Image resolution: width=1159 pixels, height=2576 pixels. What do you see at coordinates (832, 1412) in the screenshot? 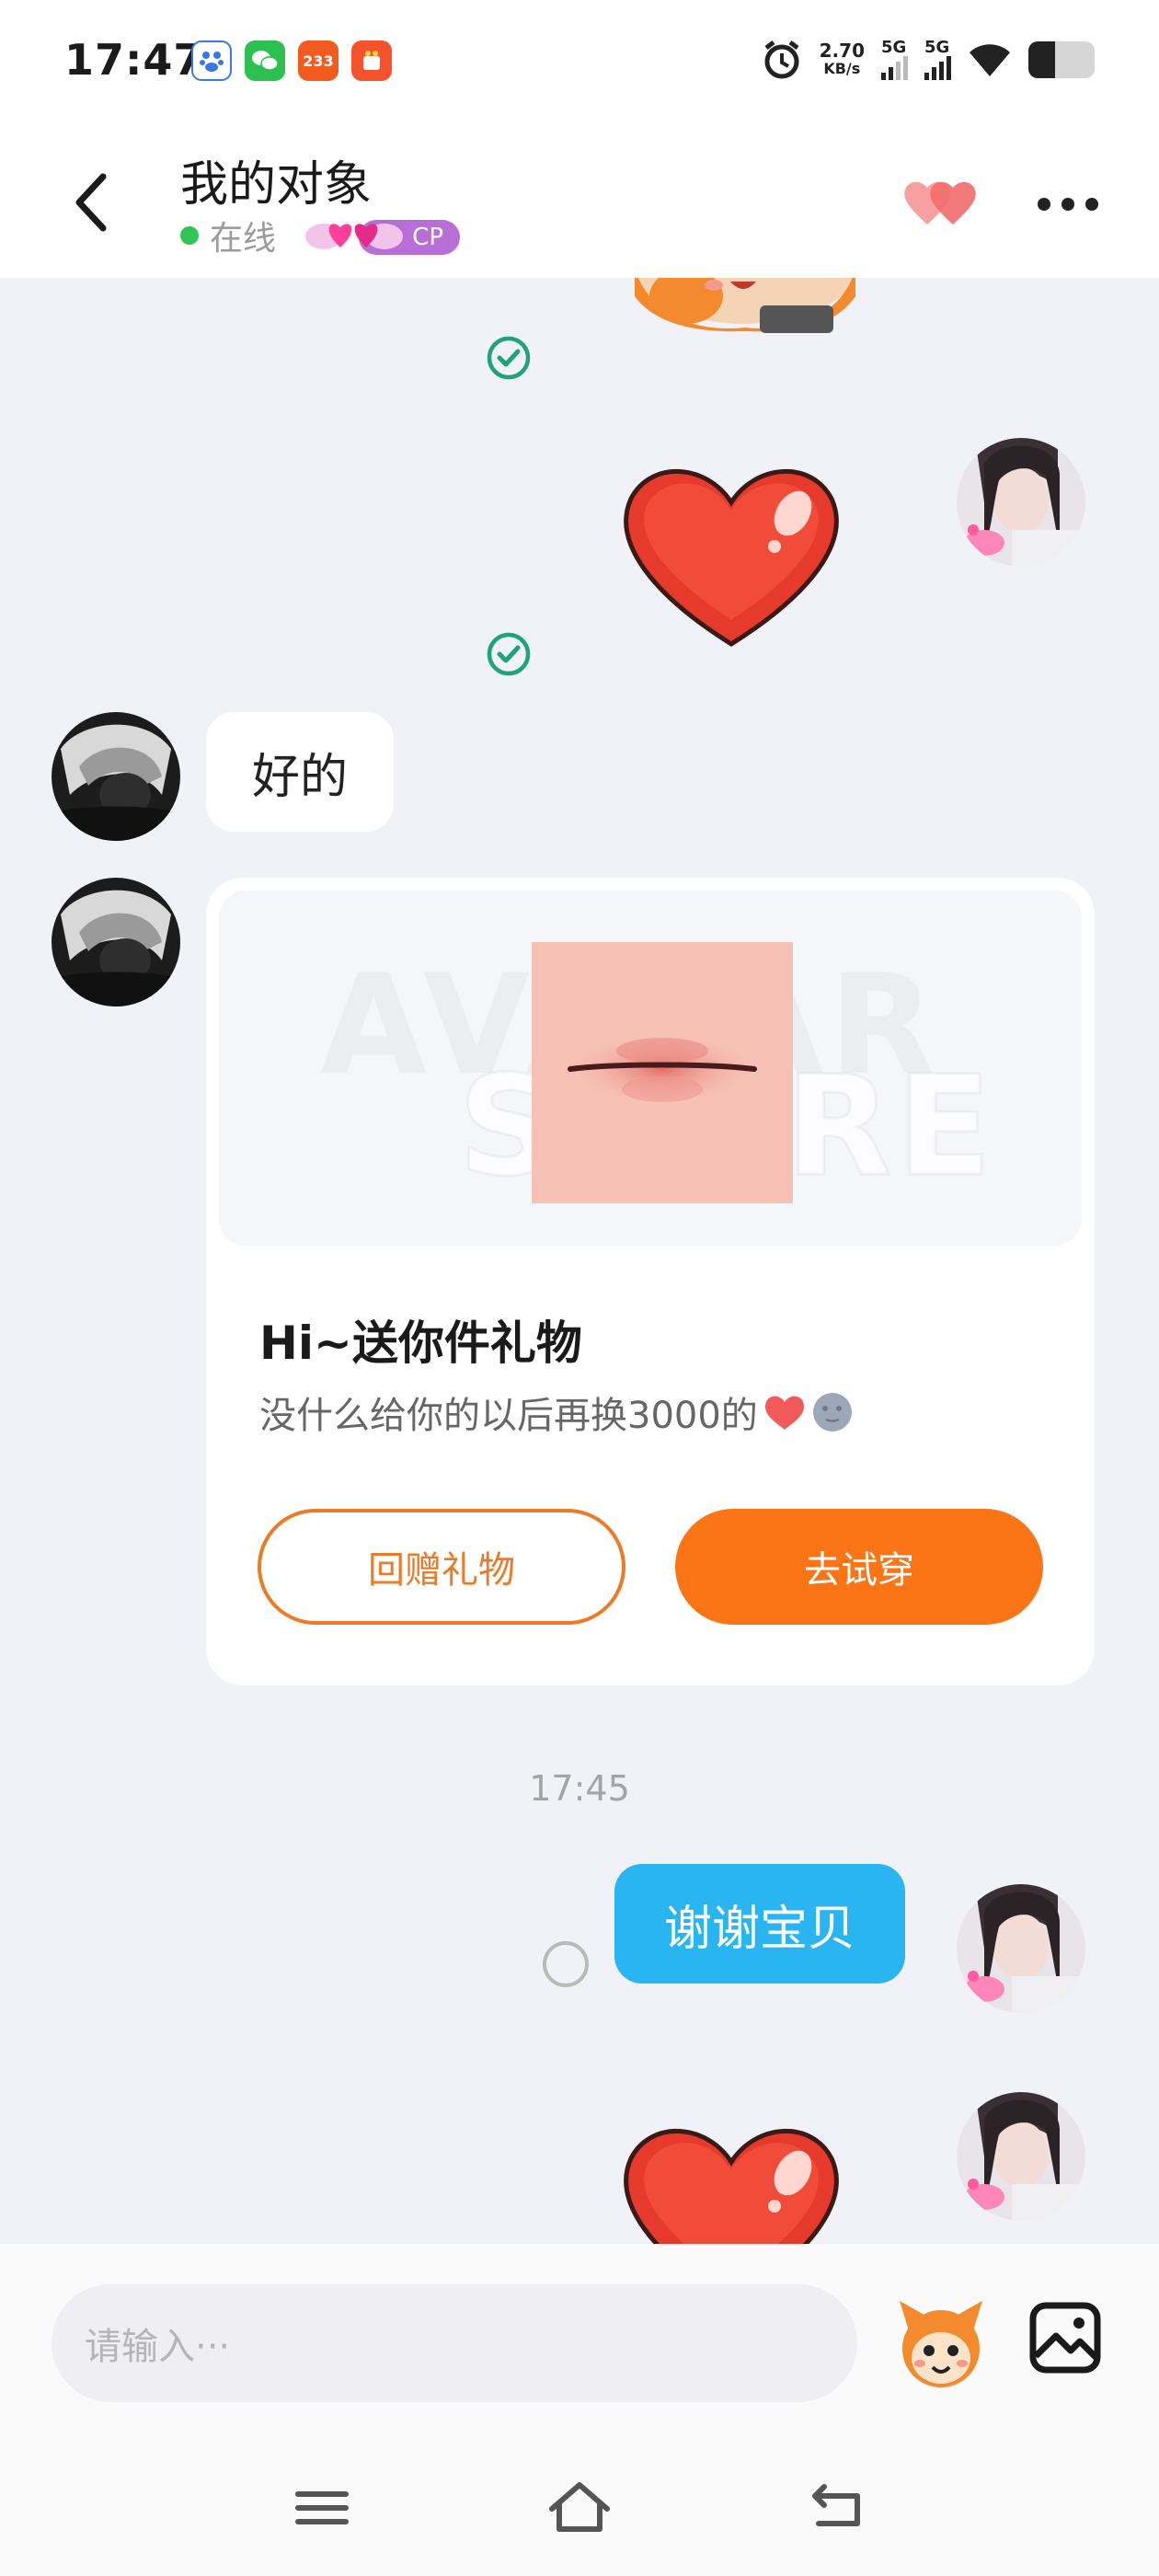
I see `new-moon-face-emoji-icon` at bounding box center [832, 1412].